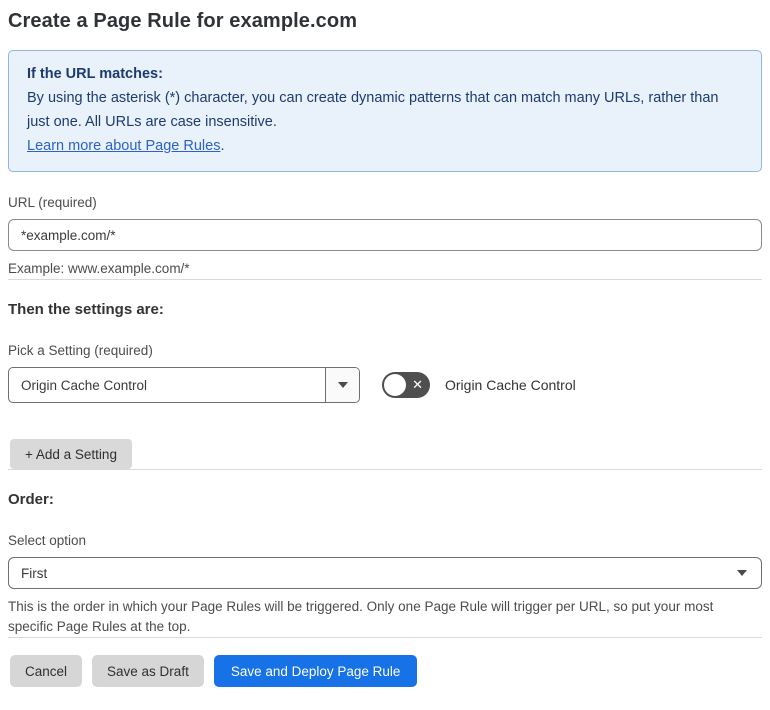  Describe the element at coordinates (184, 385) in the screenshot. I see `setting-dropdown: Origin Cache Control` at that location.